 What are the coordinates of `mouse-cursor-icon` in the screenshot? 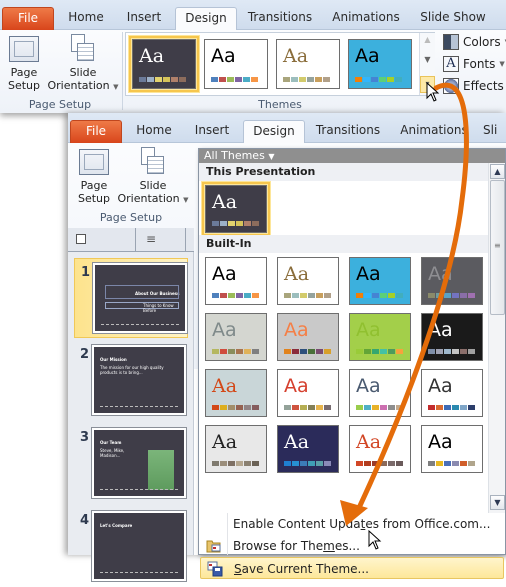 It's located at (433, 92).